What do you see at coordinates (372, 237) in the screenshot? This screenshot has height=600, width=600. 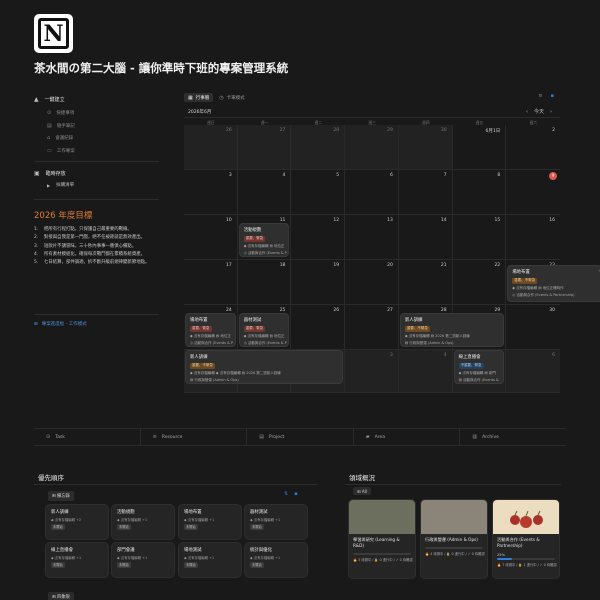 I see `calendar-day-cell: 13` at bounding box center [372, 237].